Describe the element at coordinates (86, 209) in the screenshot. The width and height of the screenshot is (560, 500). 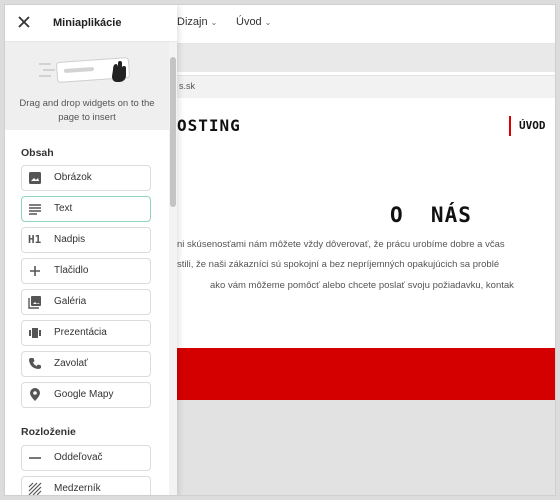
I see `widget-text: Text` at that location.